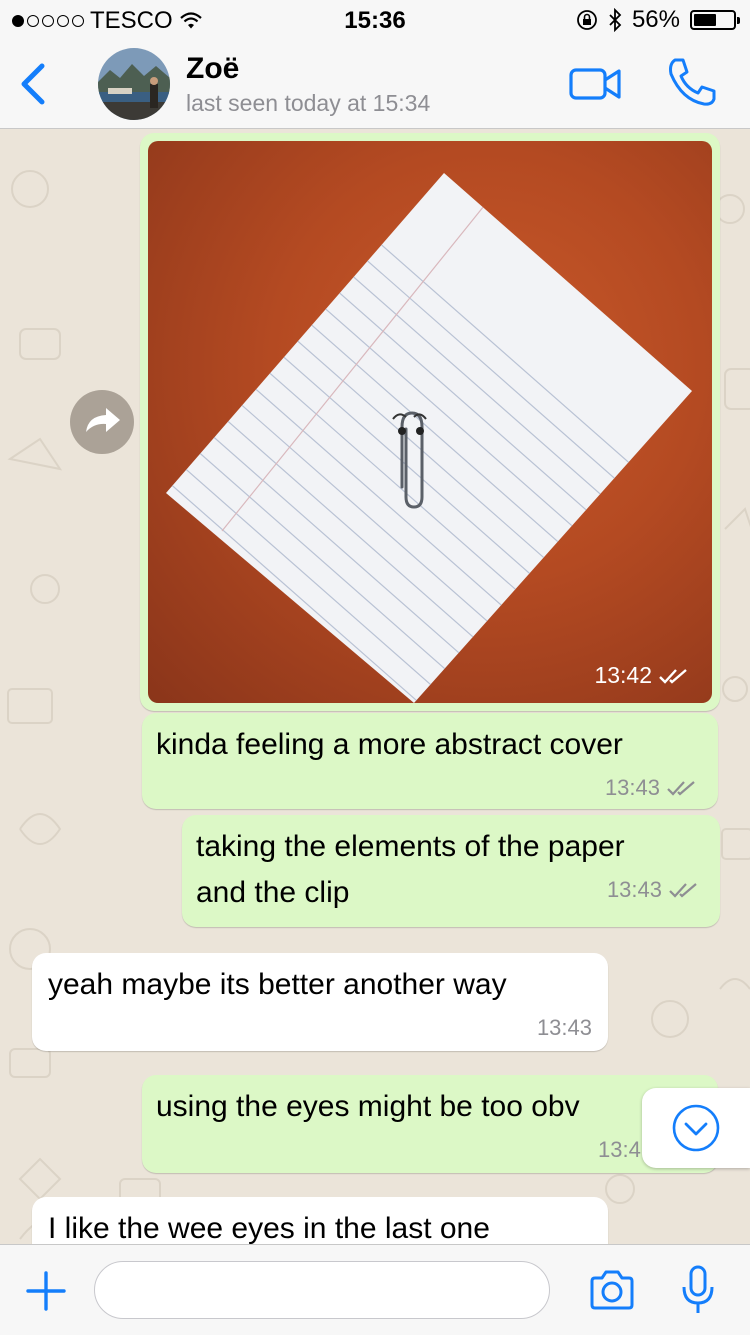  I want to click on back-chevron-icon, so click(34, 84).